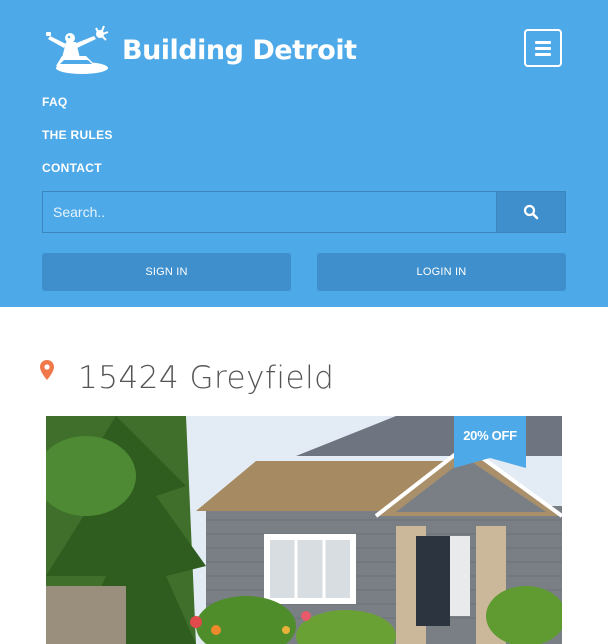 The height and width of the screenshot is (644, 608). What do you see at coordinates (166, 272) in the screenshot?
I see `sign-in-button: SIGN IN` at bounding box center [166, 272].